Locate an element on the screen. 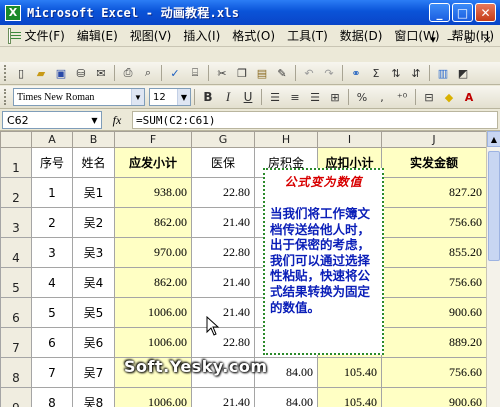 The image size is (500, 407). open-icon: ▰ is located at coordinates (41, 73).